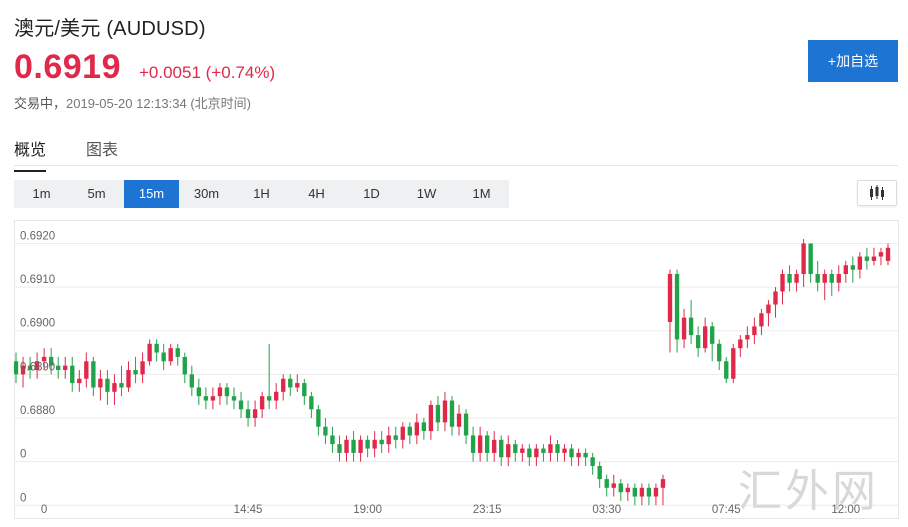  I want to click on interval-15m: 15m, so click(151, 194).